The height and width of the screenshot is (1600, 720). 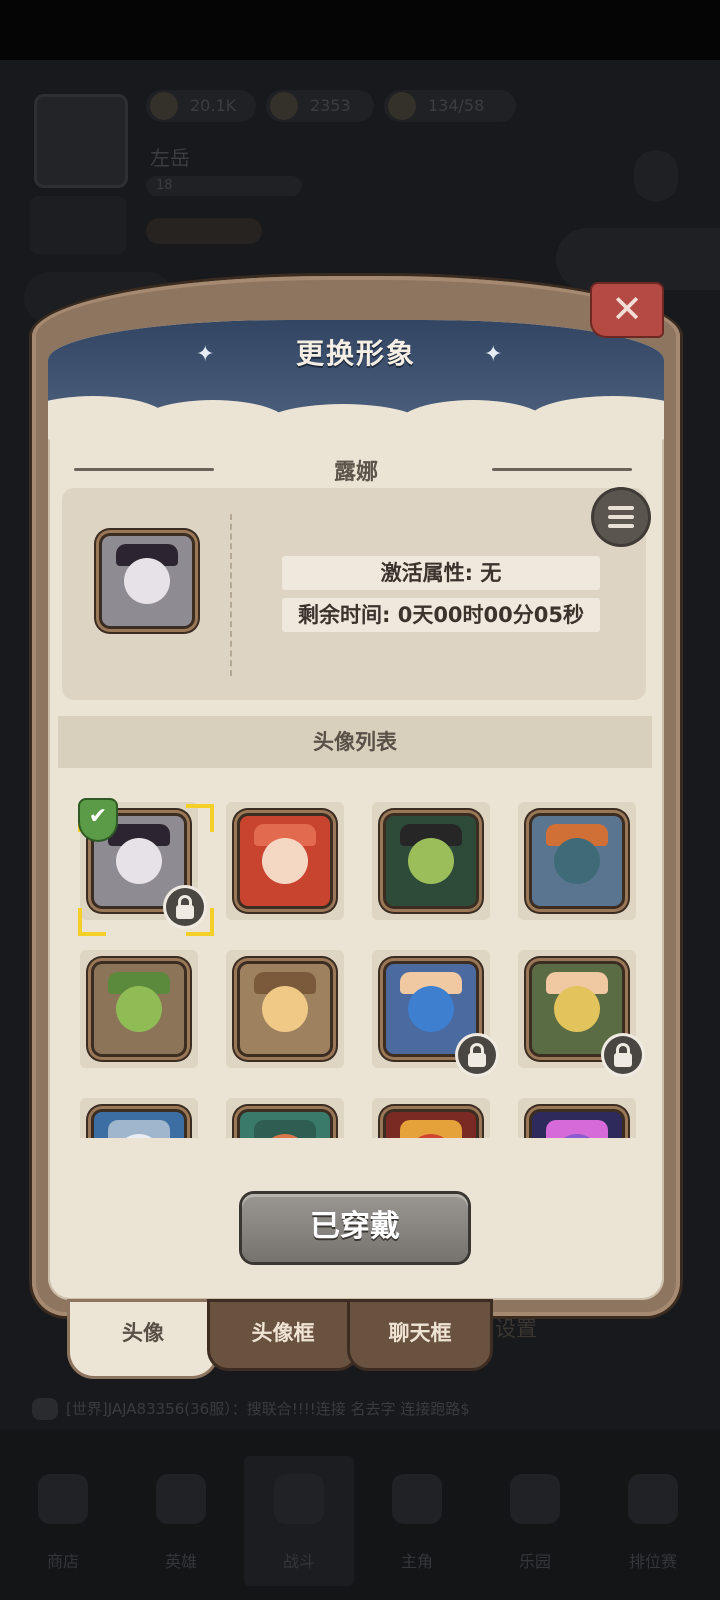 What do you see at coordinates (653, 1499) in the screenshot?
I see `ranked-icon` at bounding box center [653, 1499].